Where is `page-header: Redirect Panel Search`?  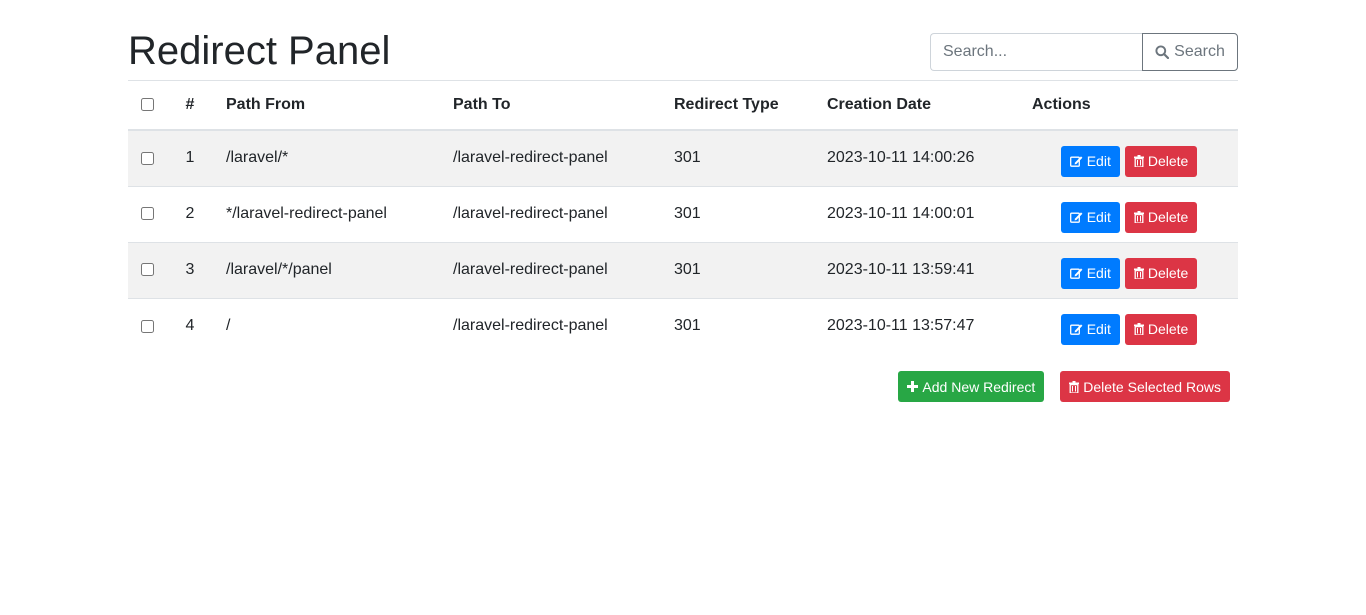 page-header: Redirect Panel Search is located at coordinates (683, 40).